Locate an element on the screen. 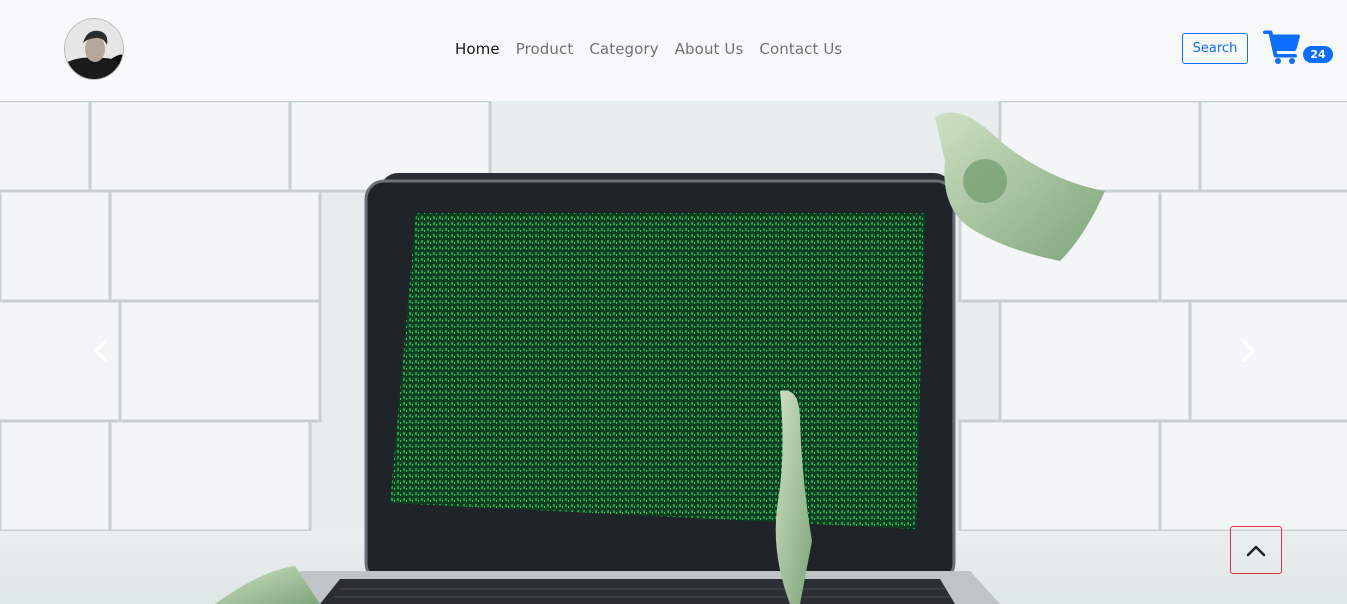  cart-button: 24 is located at coordinates (1299, 48).